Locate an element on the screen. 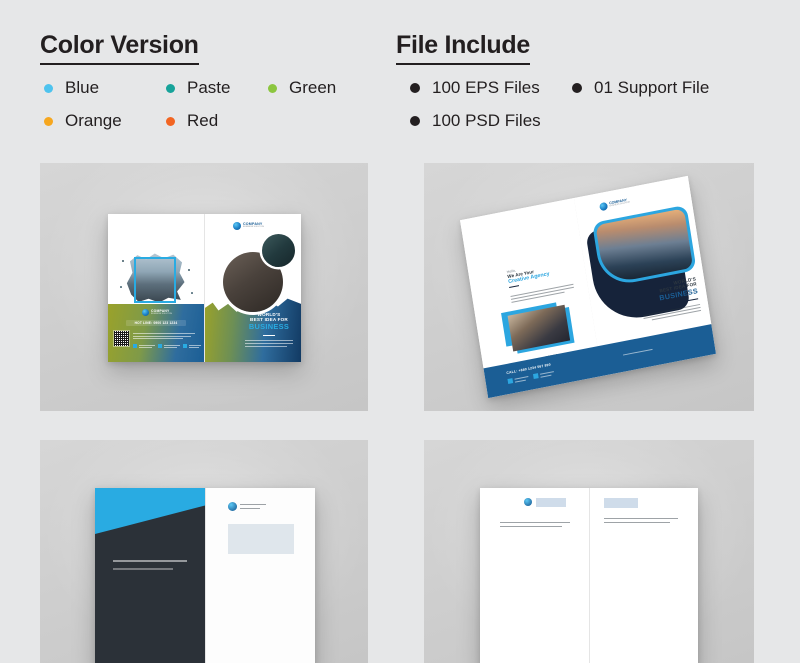 The image size is (800, 663). cyan-accent-frame is located at coordinates (155, 280).